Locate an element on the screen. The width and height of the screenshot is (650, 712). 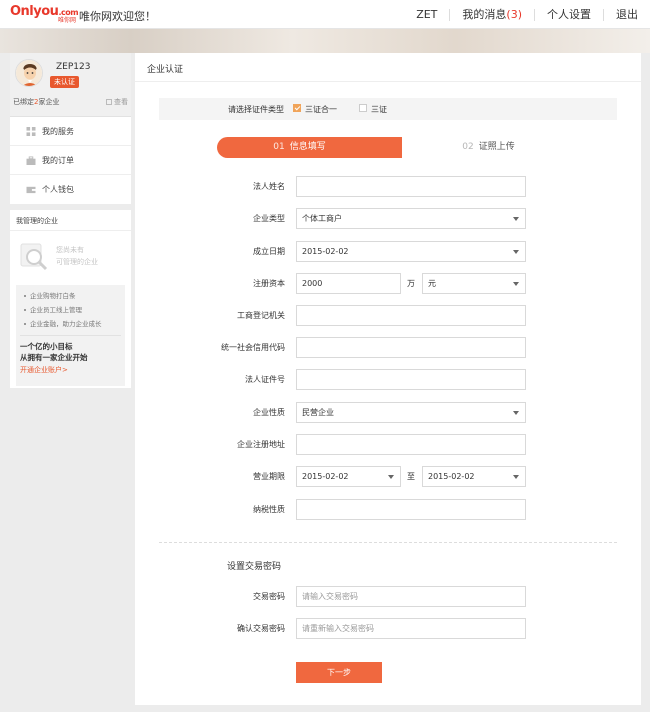
step-progress: 01 信息填写 02 证照上传 is located at coordinates (388, 147).